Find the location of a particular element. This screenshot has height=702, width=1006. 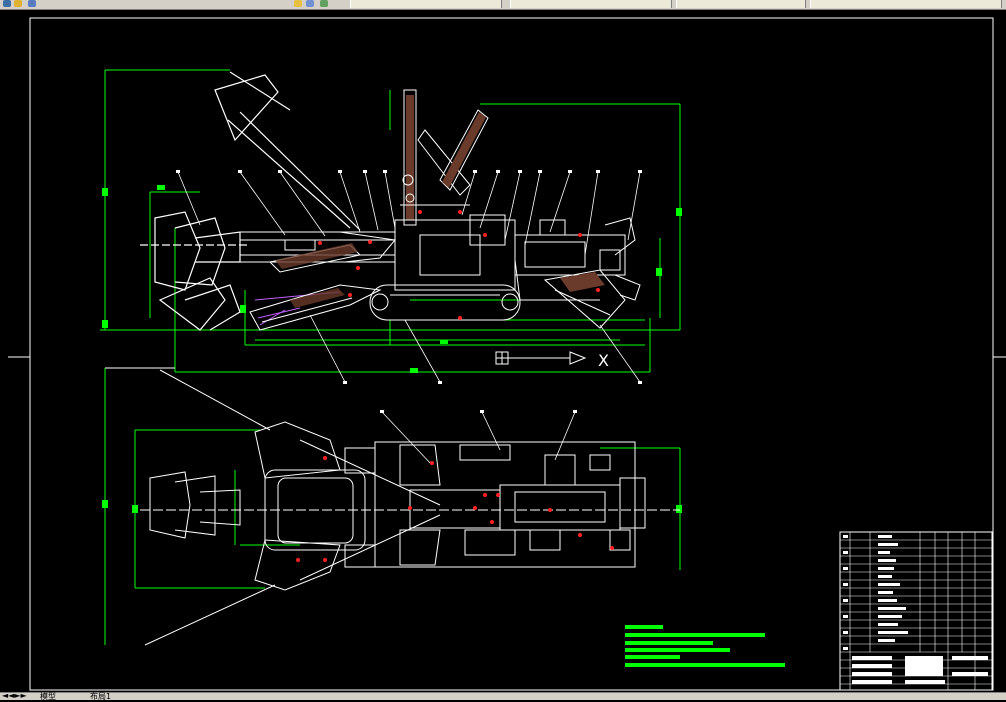

axis-marker is located at coordinates (541, 358).